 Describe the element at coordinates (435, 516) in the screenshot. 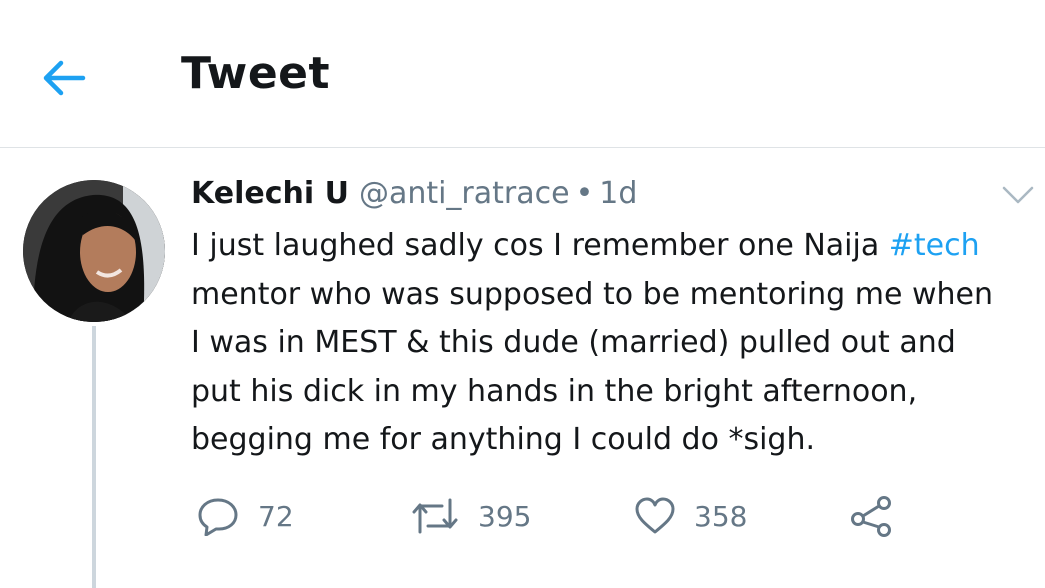

I see `retweet-icon` at that location.